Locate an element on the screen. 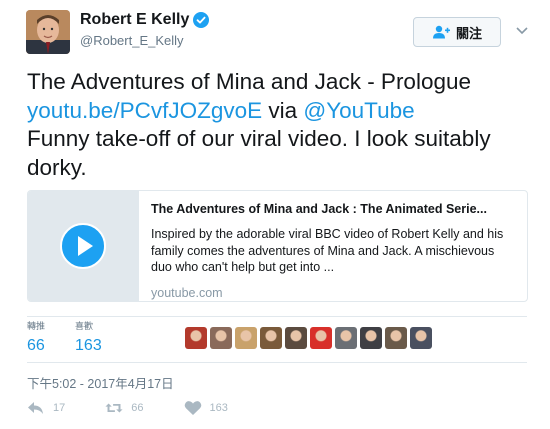  retweets-stat: 轉推 66 is located at coordinates (36, 341).